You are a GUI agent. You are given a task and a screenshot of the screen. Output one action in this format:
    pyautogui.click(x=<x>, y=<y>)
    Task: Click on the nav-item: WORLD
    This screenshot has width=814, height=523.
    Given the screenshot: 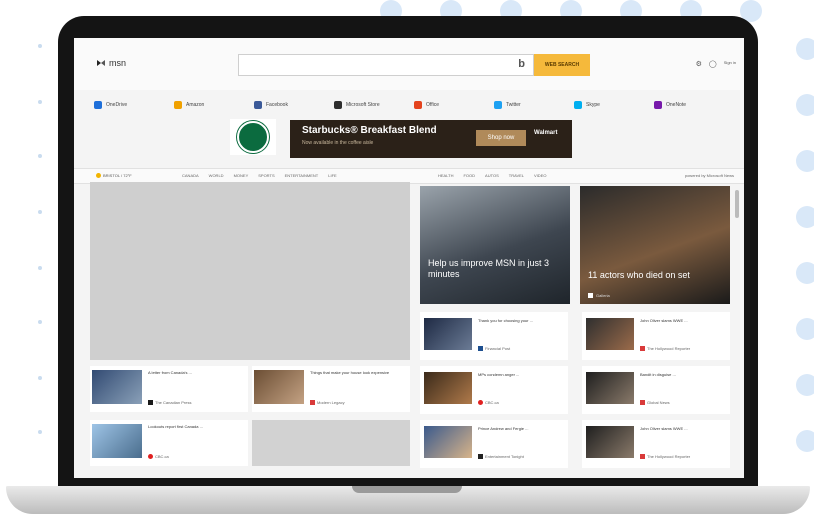 What is the action you would take?
    pyautogui.click(x=216, y=175)
    